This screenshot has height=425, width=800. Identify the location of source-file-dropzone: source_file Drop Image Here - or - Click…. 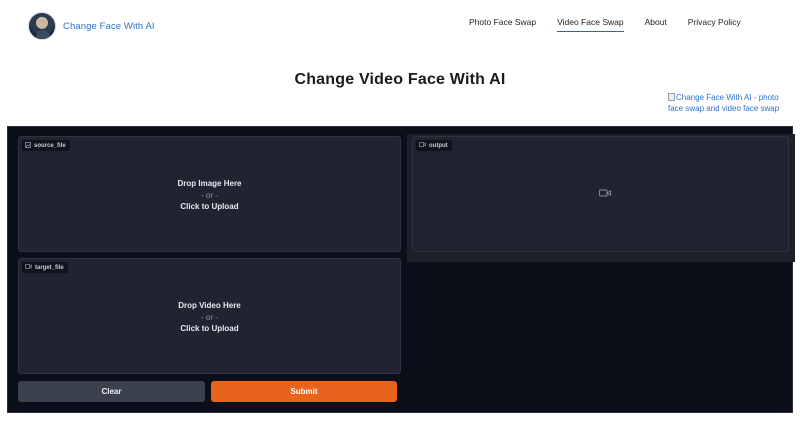
(209, 194).